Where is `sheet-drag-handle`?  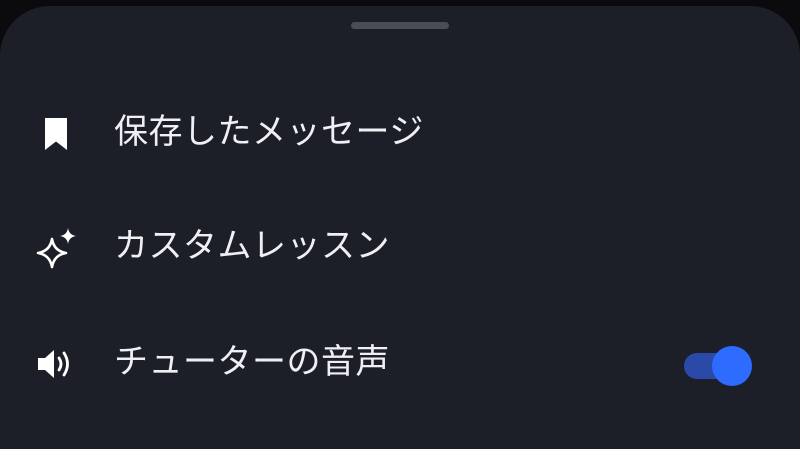
sheet-drag-handle is located at coordinates (400, 25).